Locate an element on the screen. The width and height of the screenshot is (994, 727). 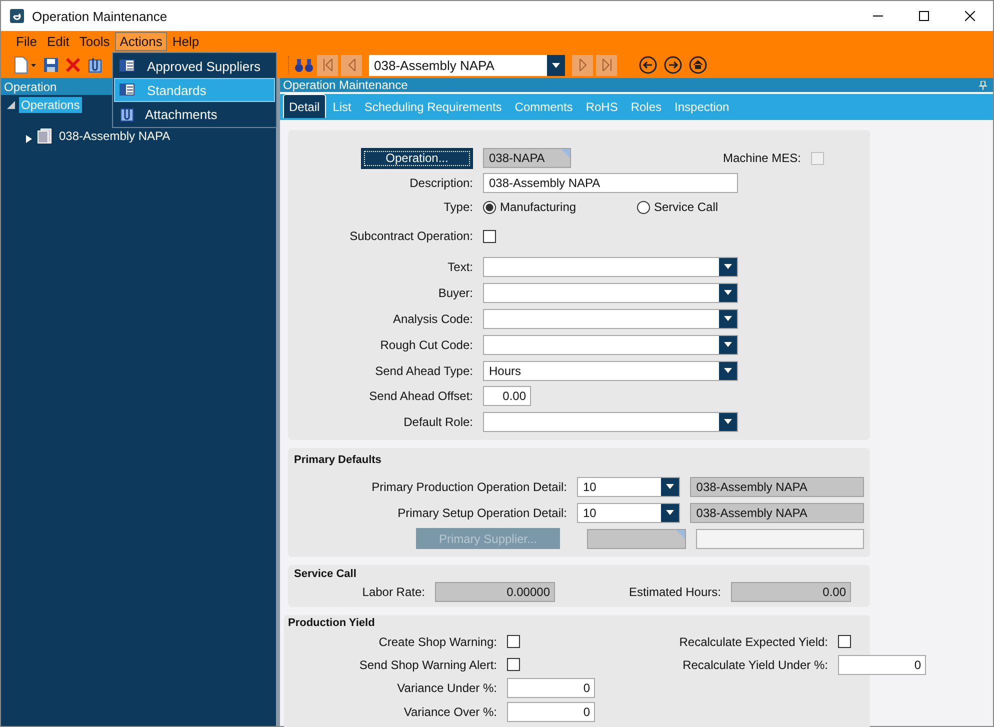
save-icon is located at coordinates (51, 65).